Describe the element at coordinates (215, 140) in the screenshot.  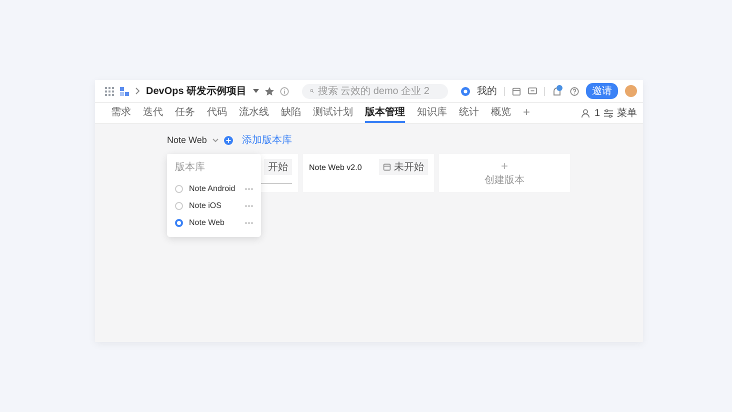
I see `chevron-down-icon` at that location.